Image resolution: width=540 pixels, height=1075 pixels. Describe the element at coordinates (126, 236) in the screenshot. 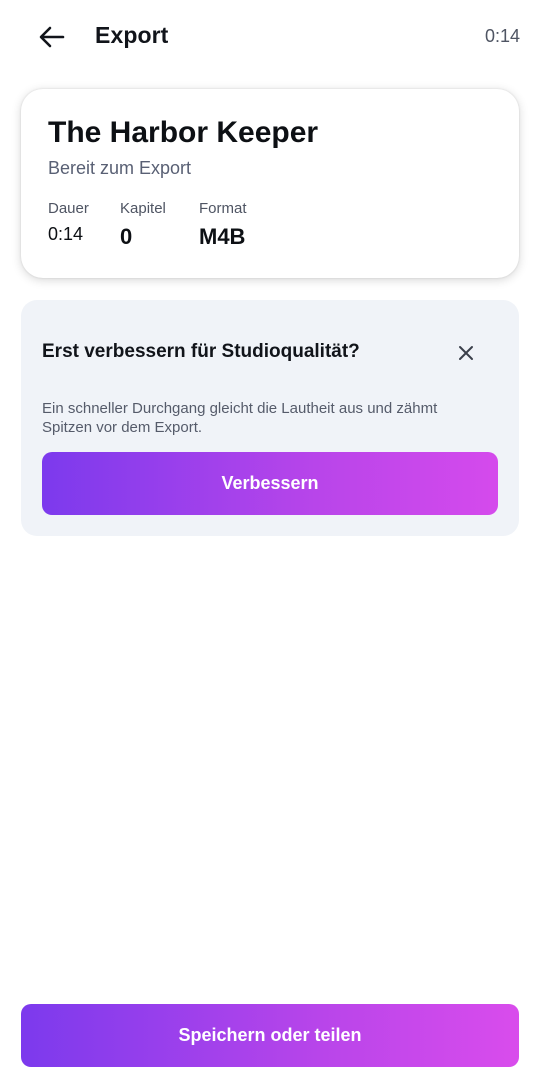

I see `stat-value: 0` at that location.